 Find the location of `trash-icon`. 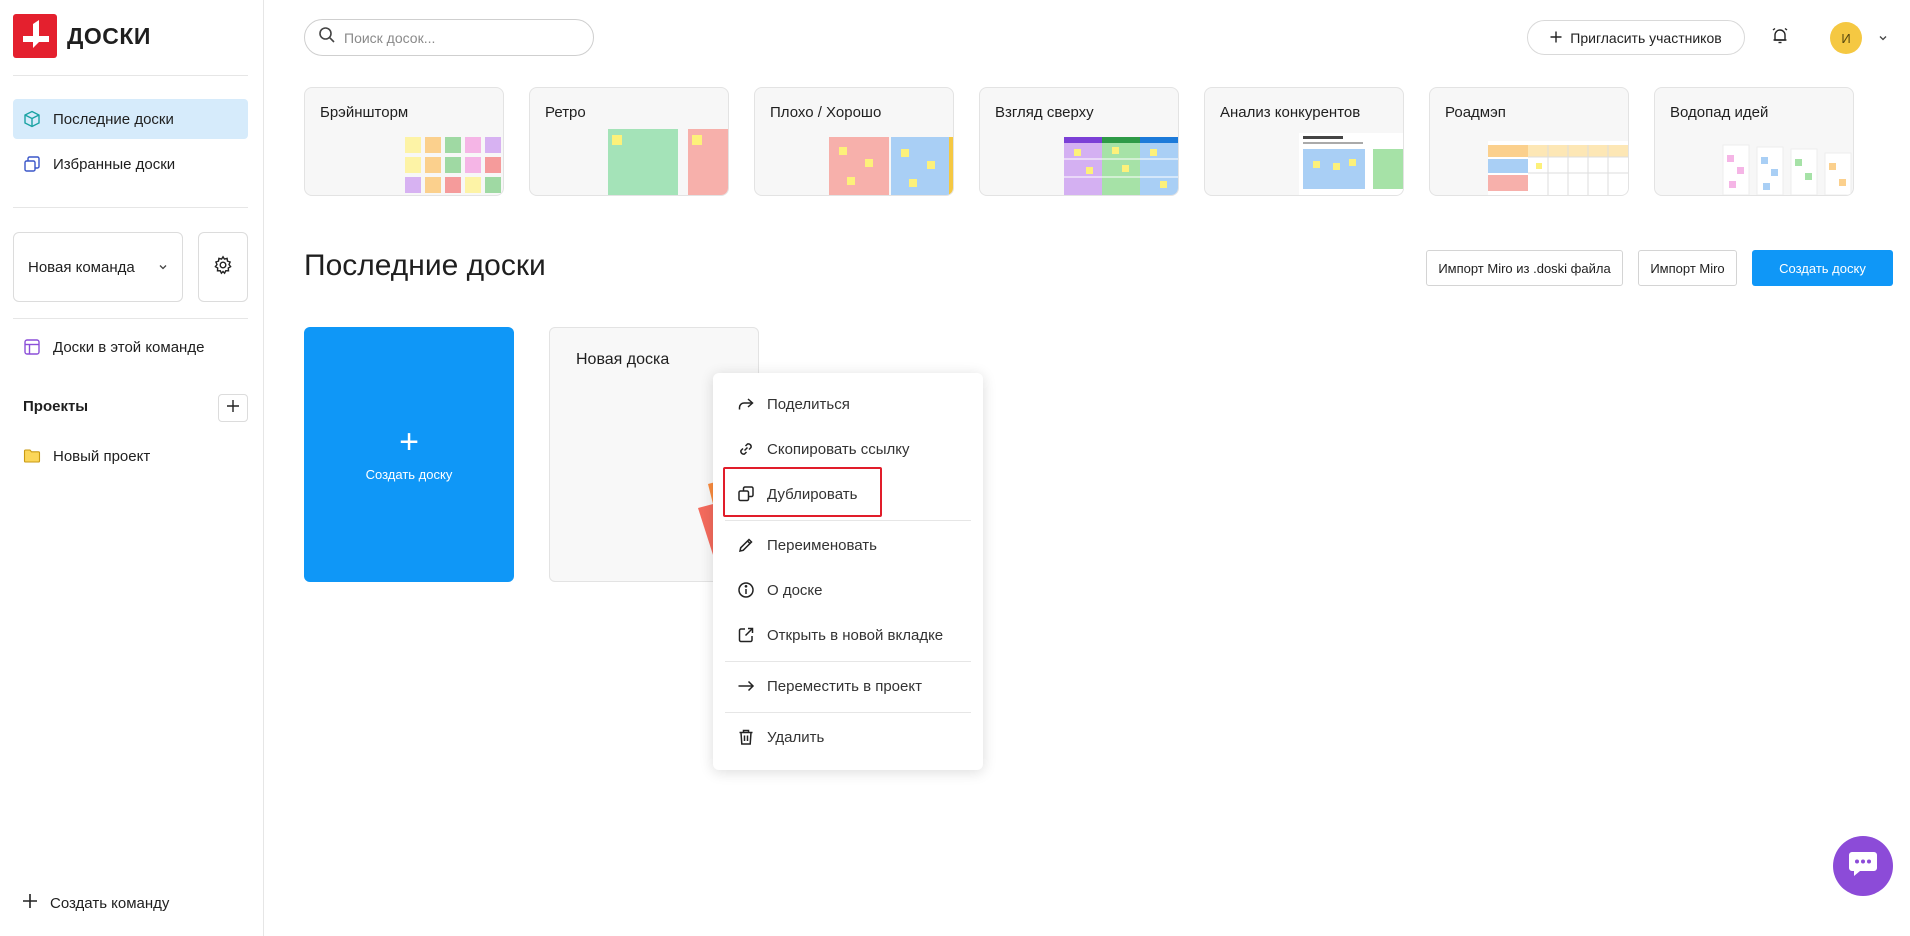

trash-icon is located at coordinates (746, 737).